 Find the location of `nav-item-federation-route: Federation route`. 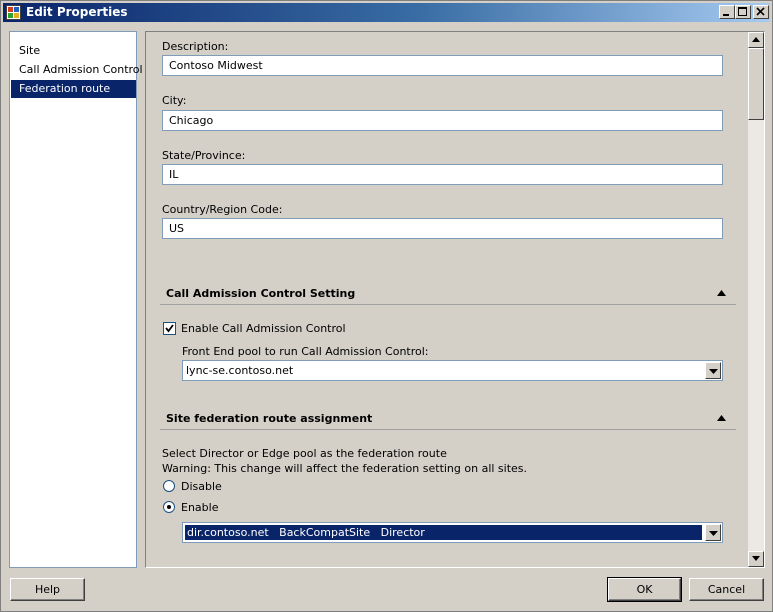

nav-item-federation-route: Federation route is located at coordinates (73, 89).